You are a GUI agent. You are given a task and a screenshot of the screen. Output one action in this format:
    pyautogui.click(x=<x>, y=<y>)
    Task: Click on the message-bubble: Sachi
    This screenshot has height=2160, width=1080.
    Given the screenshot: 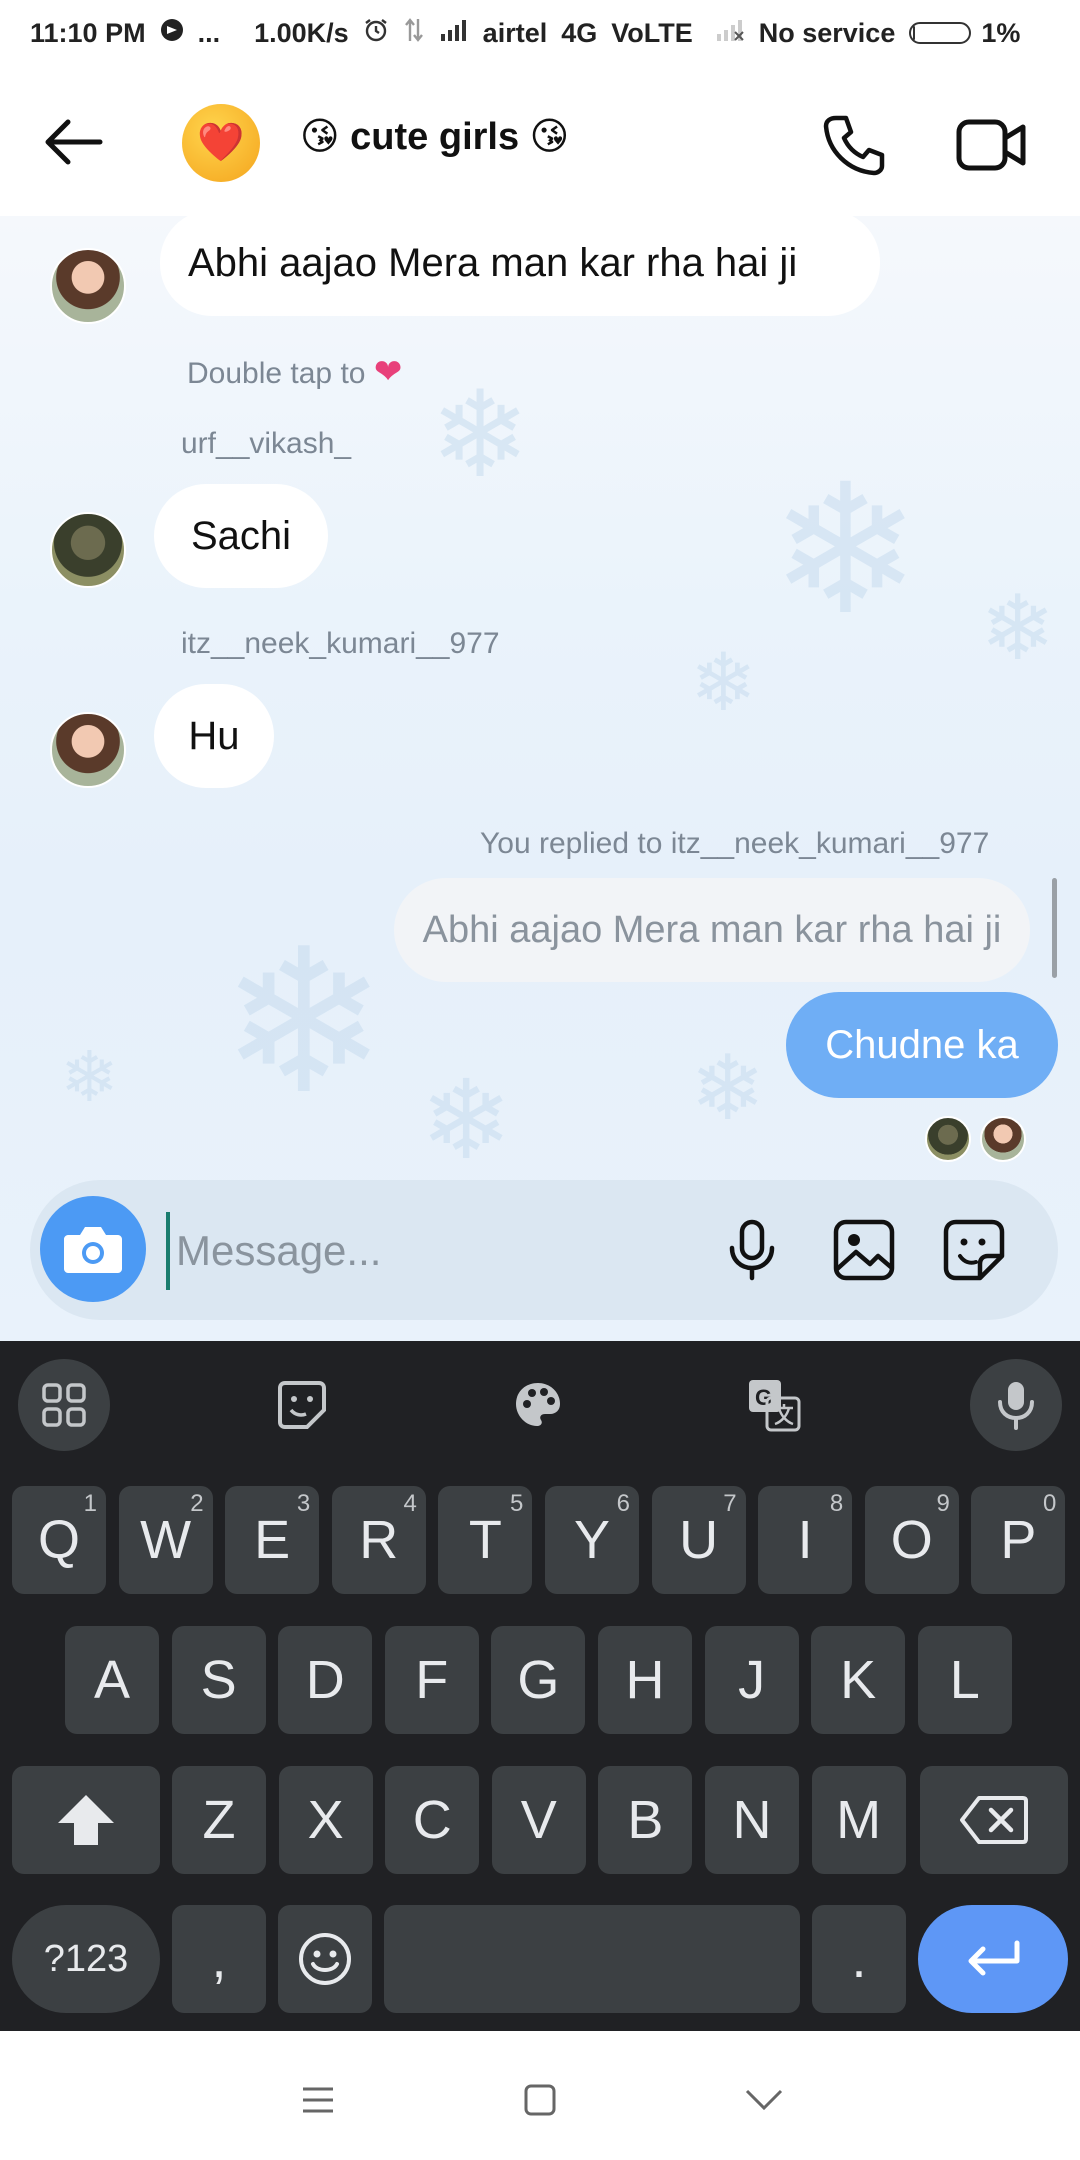 What is the action you would take?
    pyautogui.click(x=241, y=536)
    